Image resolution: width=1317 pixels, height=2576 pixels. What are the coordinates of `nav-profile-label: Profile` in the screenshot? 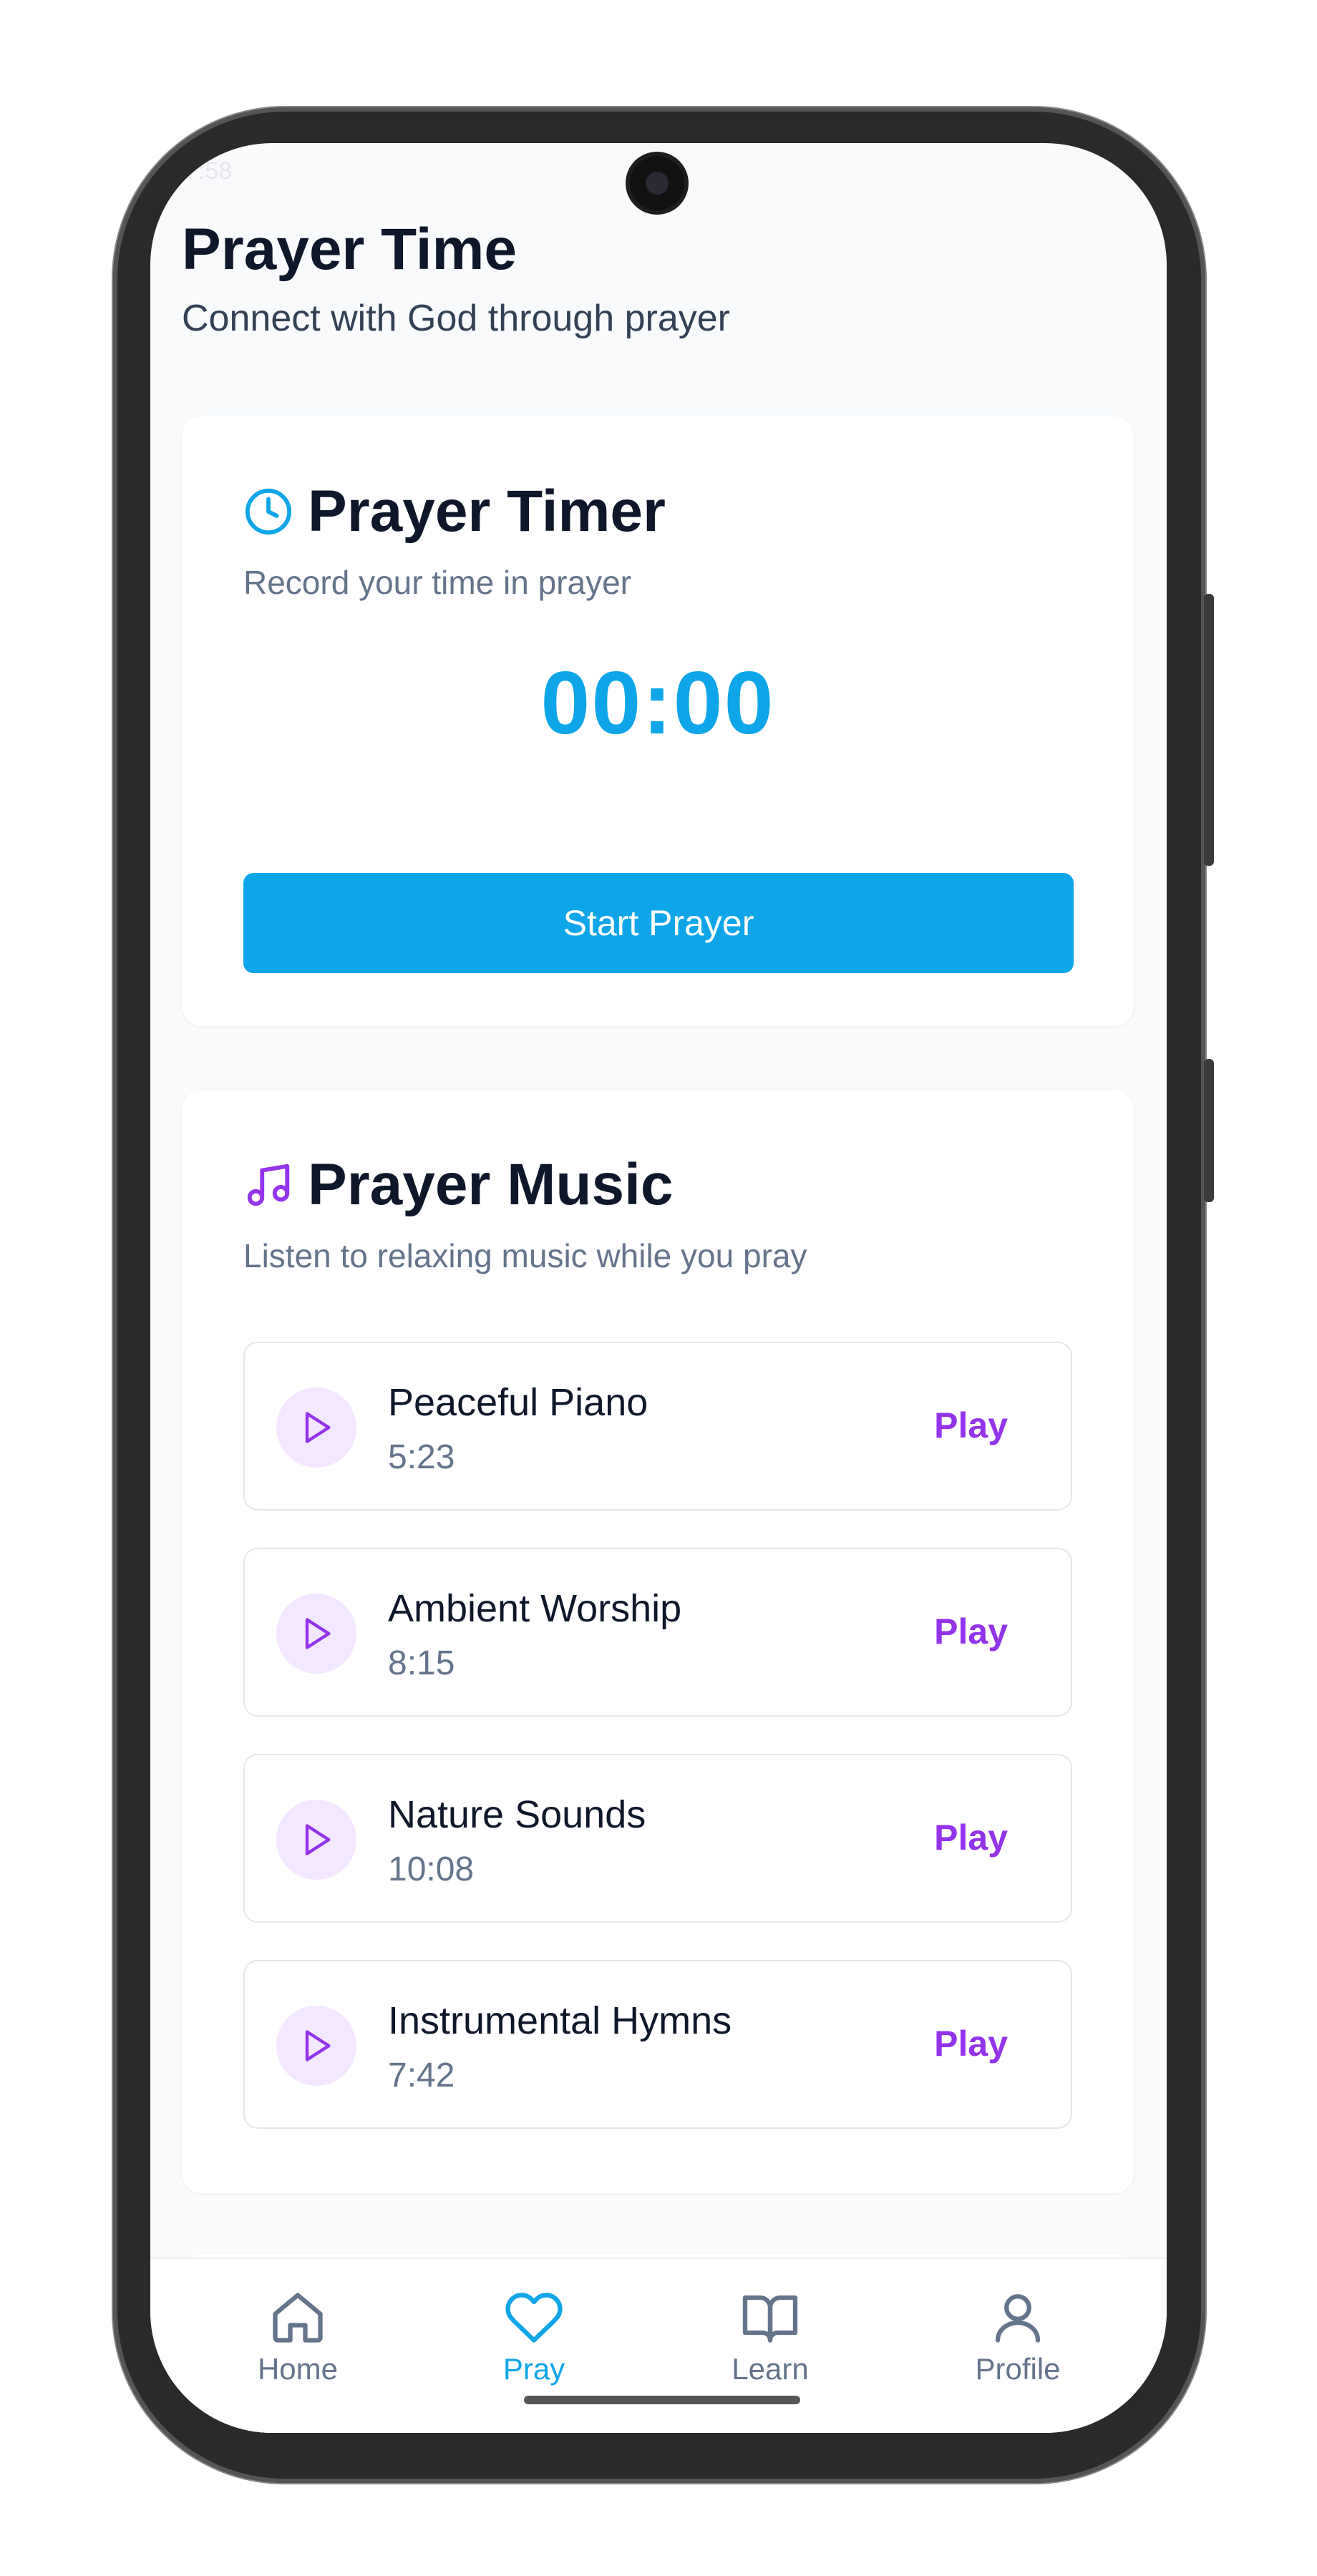 It's located at (1018, 2369).